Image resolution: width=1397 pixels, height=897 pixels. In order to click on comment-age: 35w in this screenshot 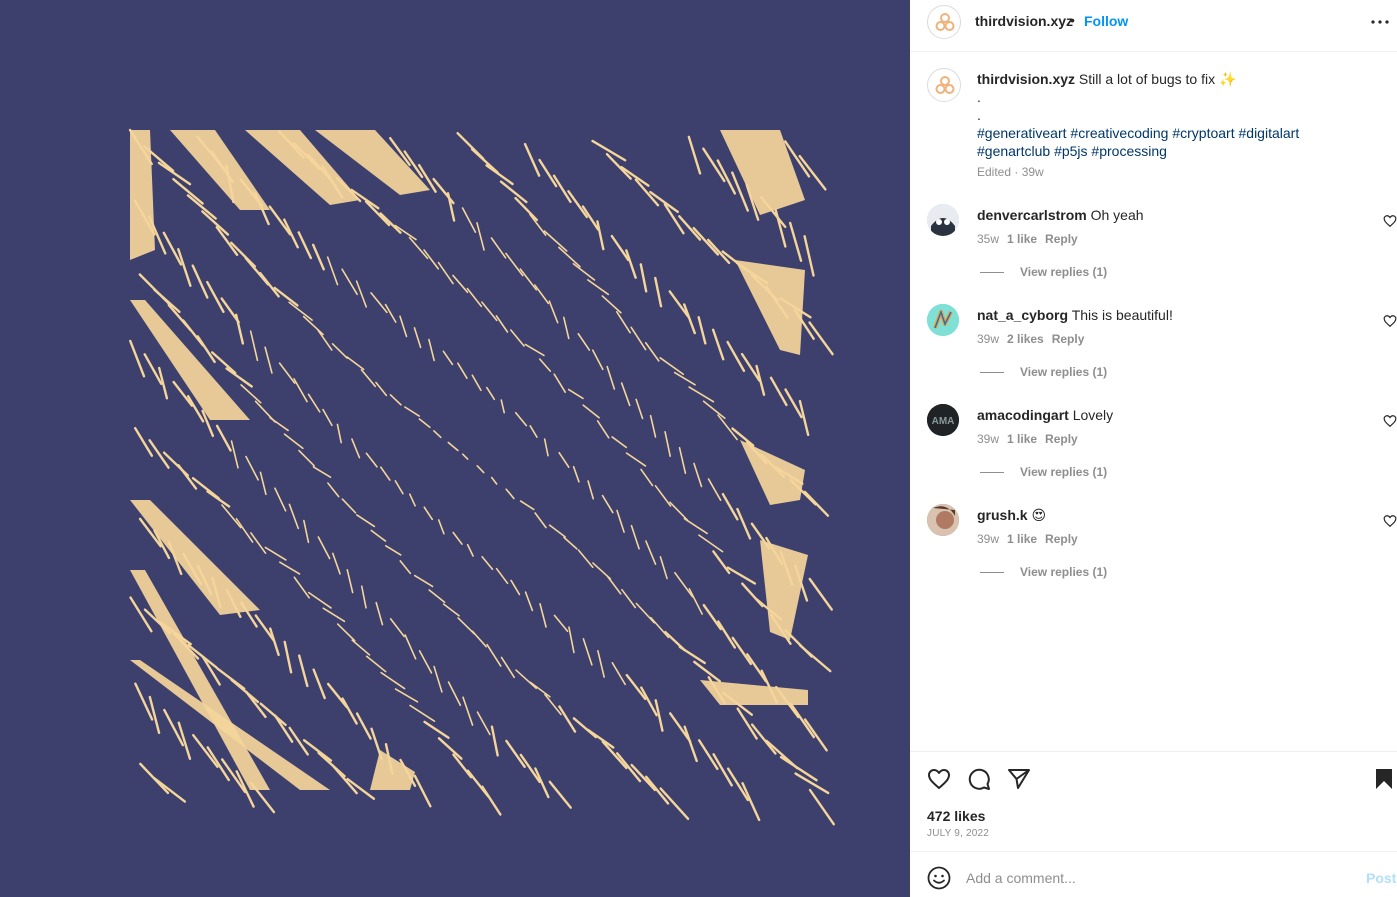, I will do `click(988, 239)`.